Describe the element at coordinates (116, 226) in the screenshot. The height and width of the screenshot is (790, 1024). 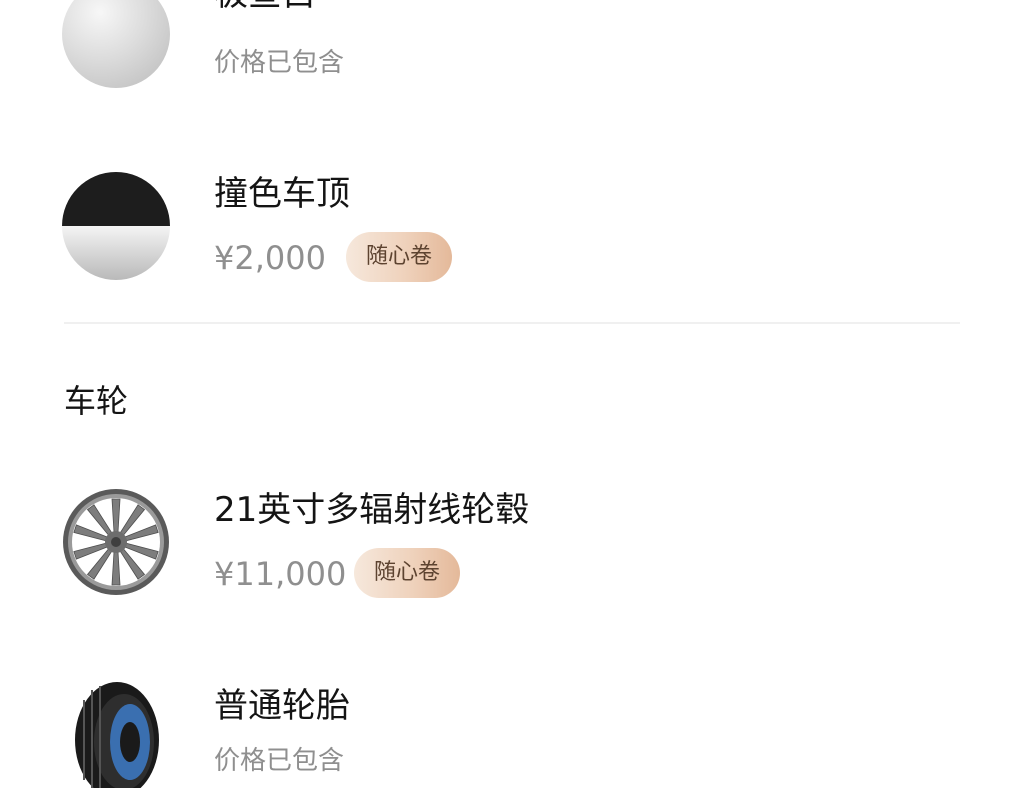
I see `two-tone-roof-swatch-icon` at that location.